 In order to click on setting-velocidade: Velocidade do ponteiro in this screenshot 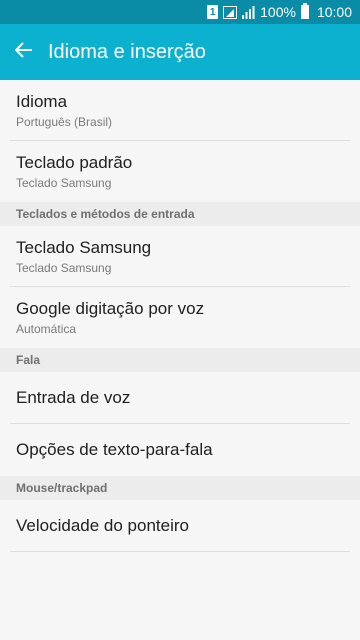, I will do `click(180, 526)`.